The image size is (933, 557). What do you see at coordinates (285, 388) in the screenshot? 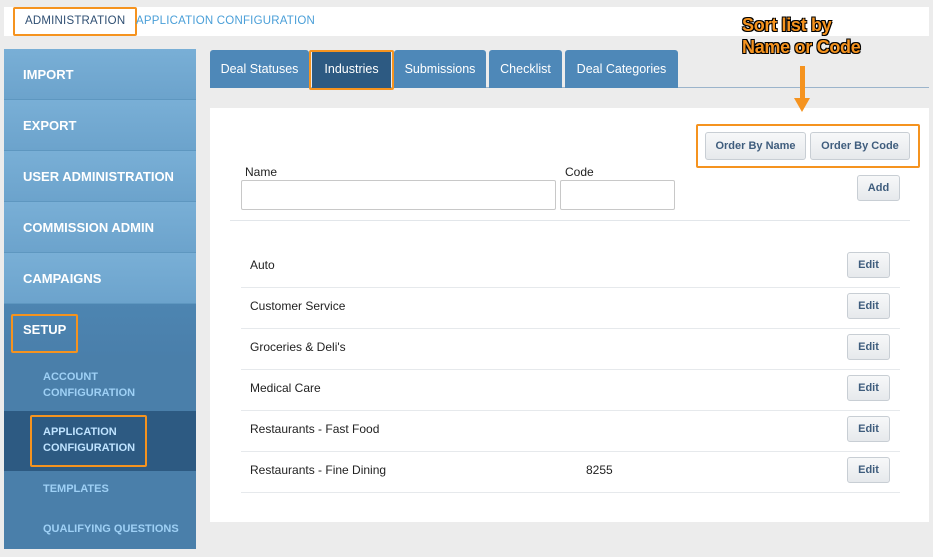
I see `industry-name: Medical Care` at bounding box center [285, 388].